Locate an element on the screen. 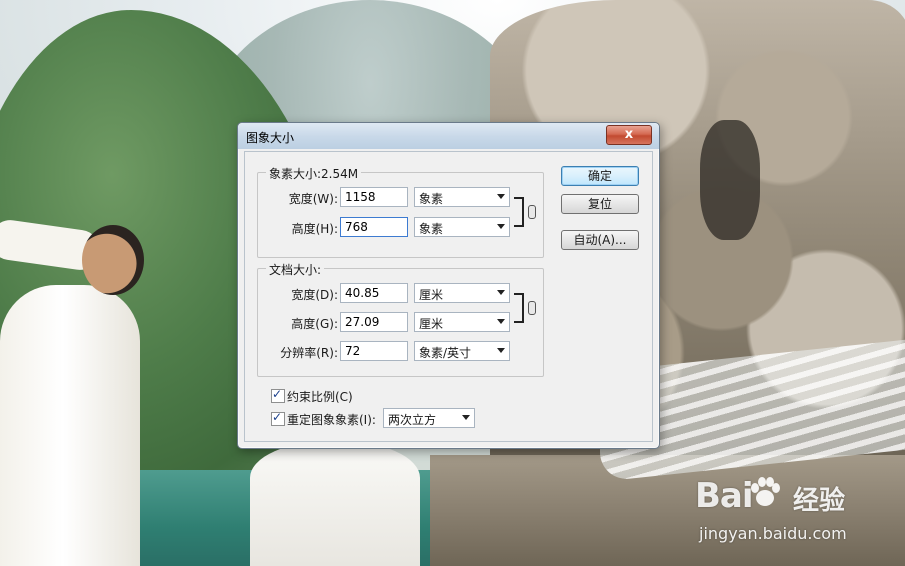  baidu-jingyan-watermark: Bai 经验 jingyan.baidu.com is located at coordinates (795, 516).